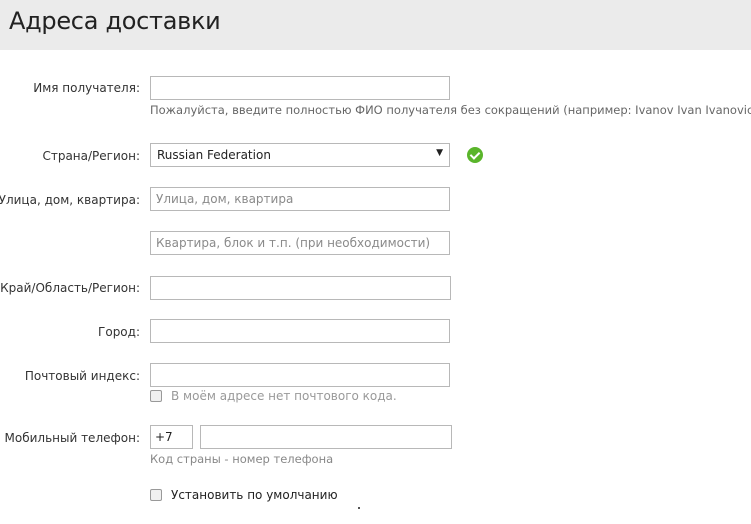 Image resolution: width=751 pixels, height=524 pixels. Describe the element at coordinates (375, 25) in the screenshot. I see `page-header: Адреса доставки` at that location.